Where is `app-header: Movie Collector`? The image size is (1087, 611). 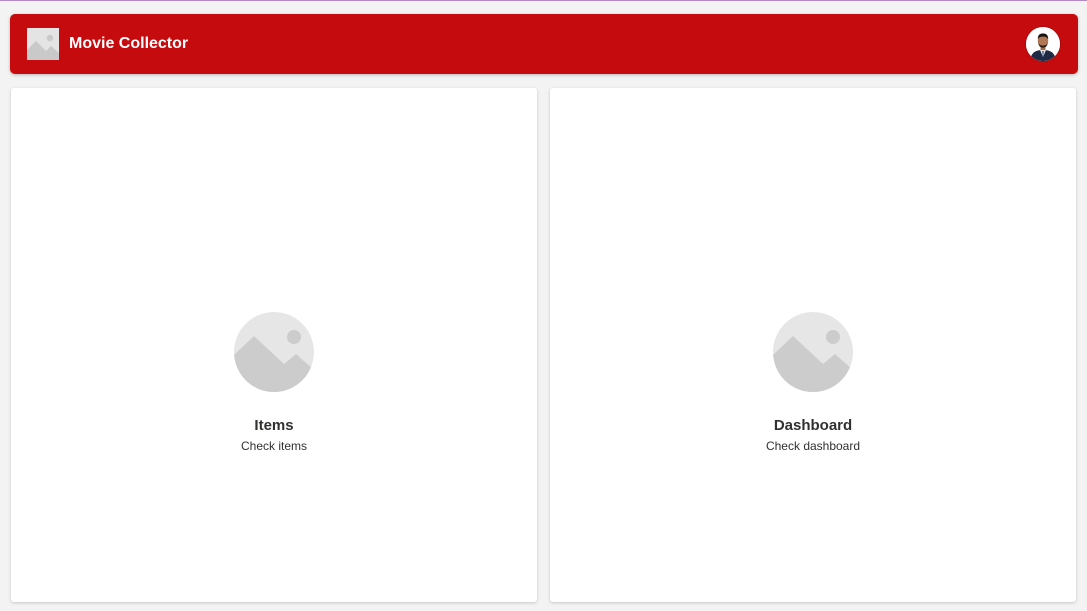 app-header: Movie Collector is located at coordinates (544, 44).